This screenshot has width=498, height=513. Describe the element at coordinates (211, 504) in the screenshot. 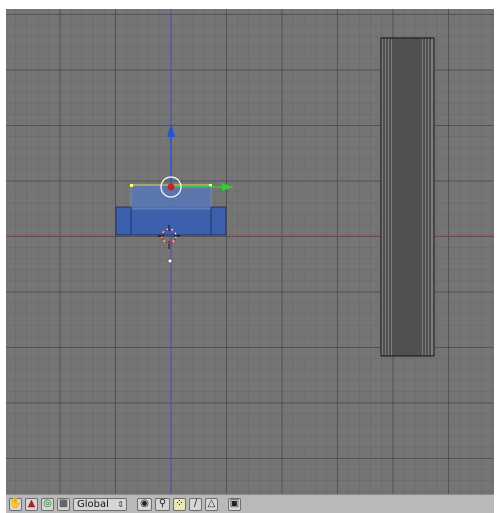

I see `face-select-icon: △` at that location.